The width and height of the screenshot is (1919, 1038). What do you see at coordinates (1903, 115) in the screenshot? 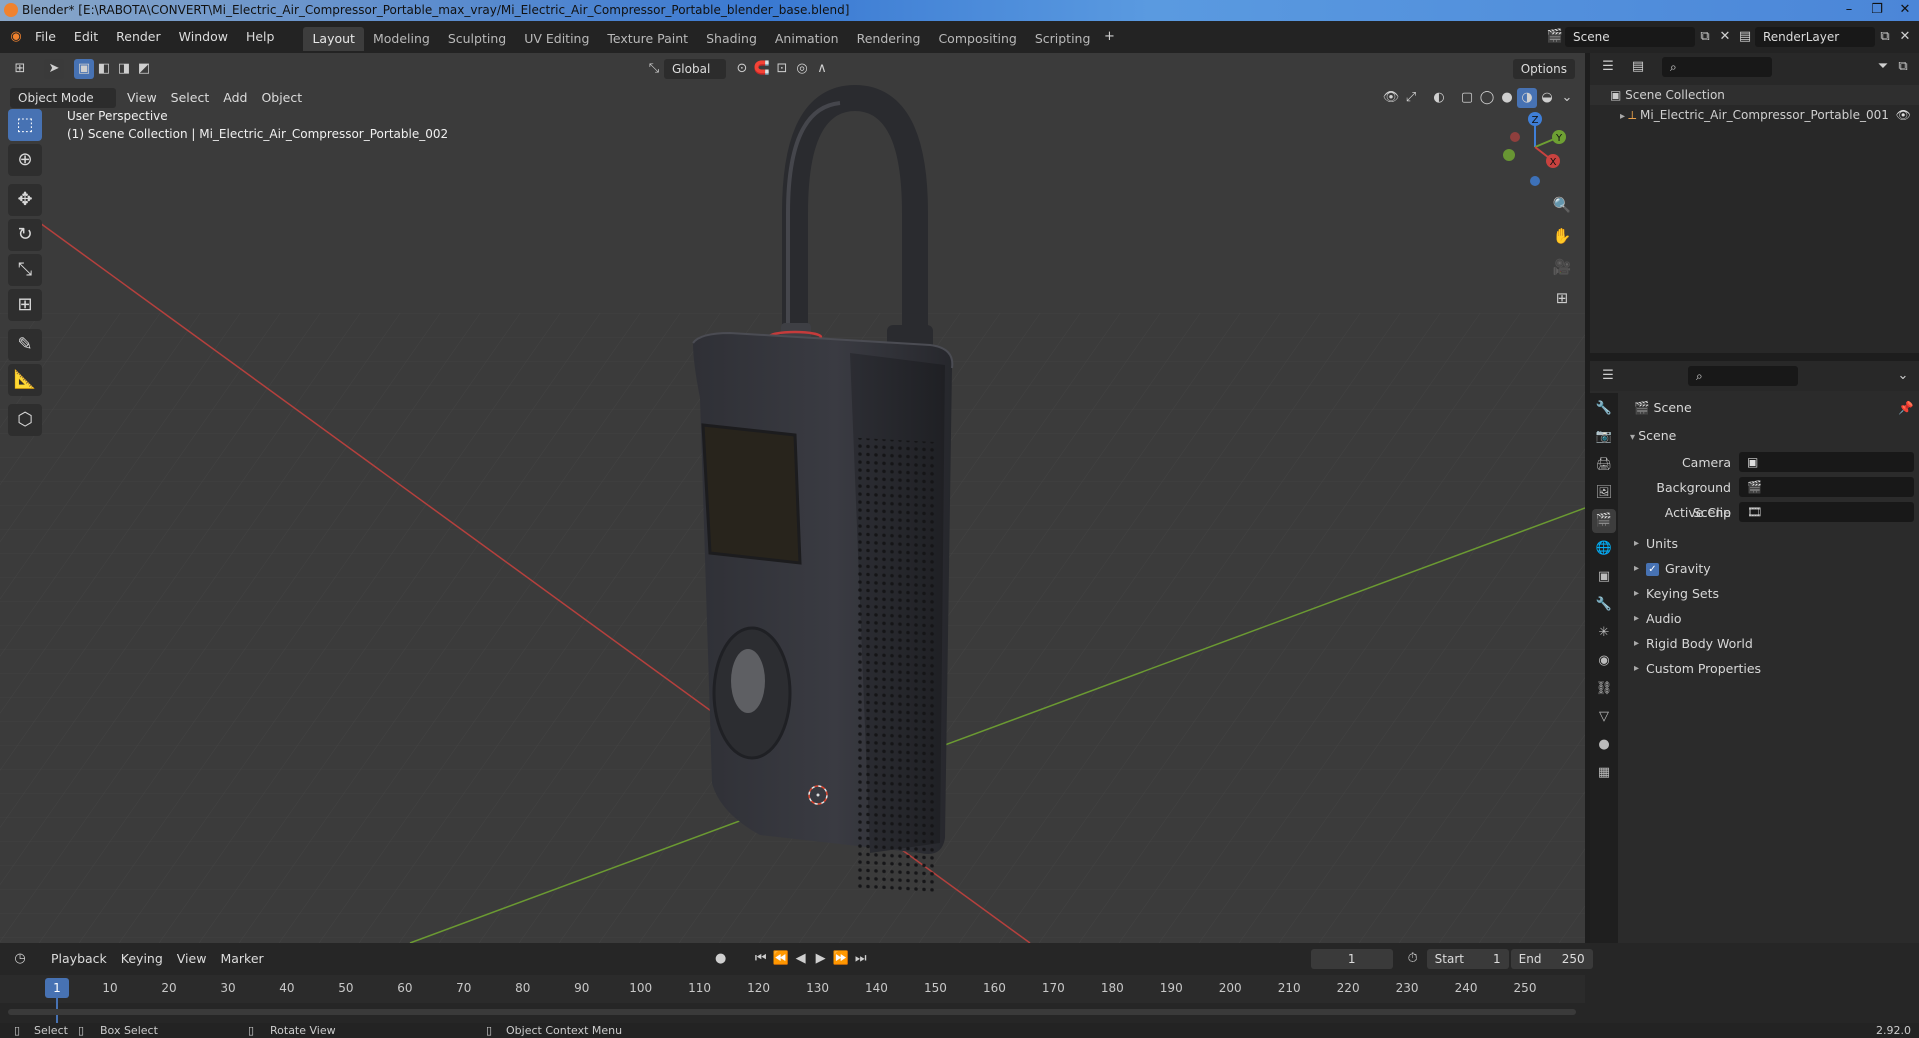
I see `hide-eye-icon: 👁` at bounding box center [1903, 115].